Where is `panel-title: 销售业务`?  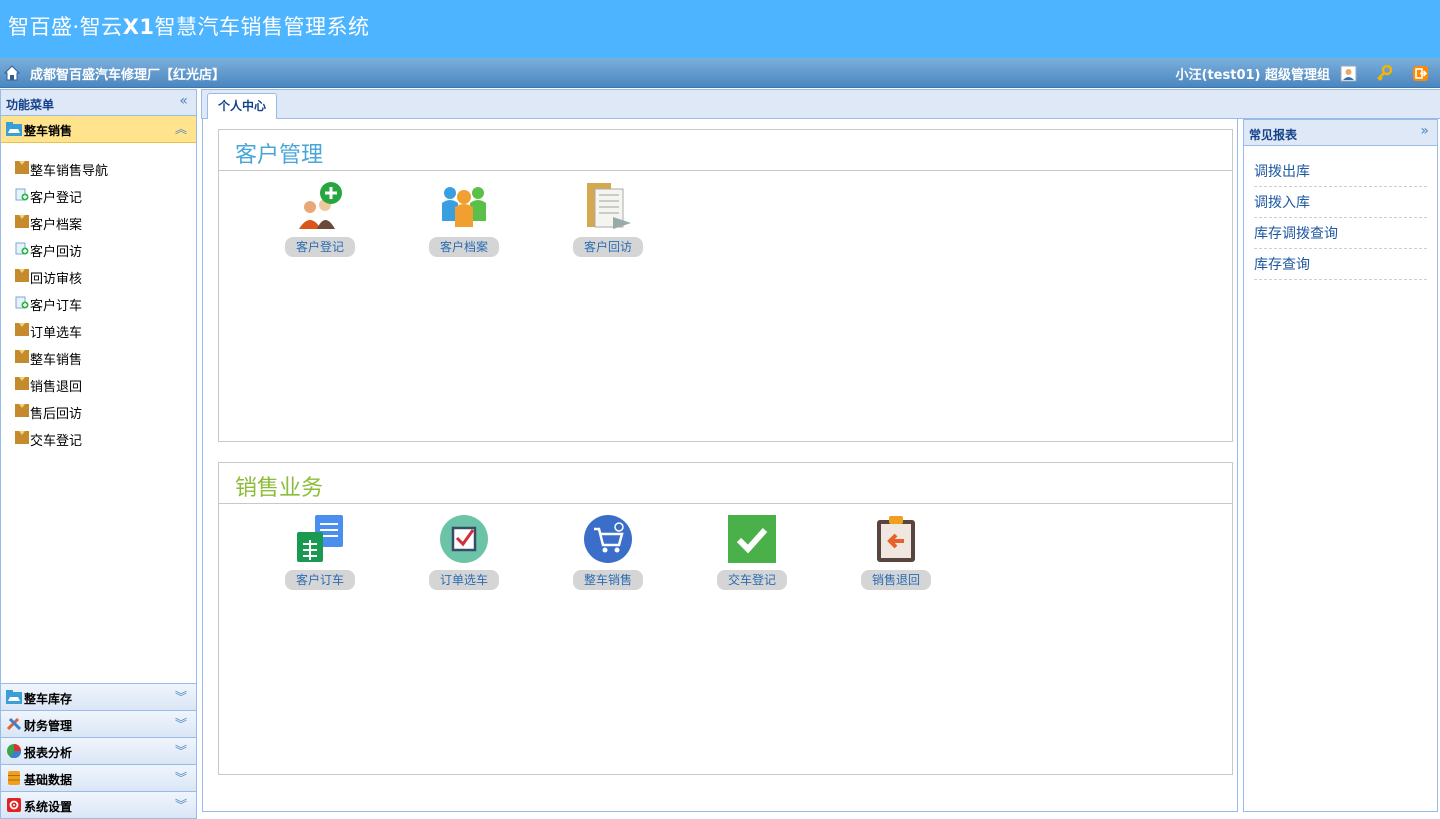 panel-title: 销售业务 is located at coordinates (725, 483).